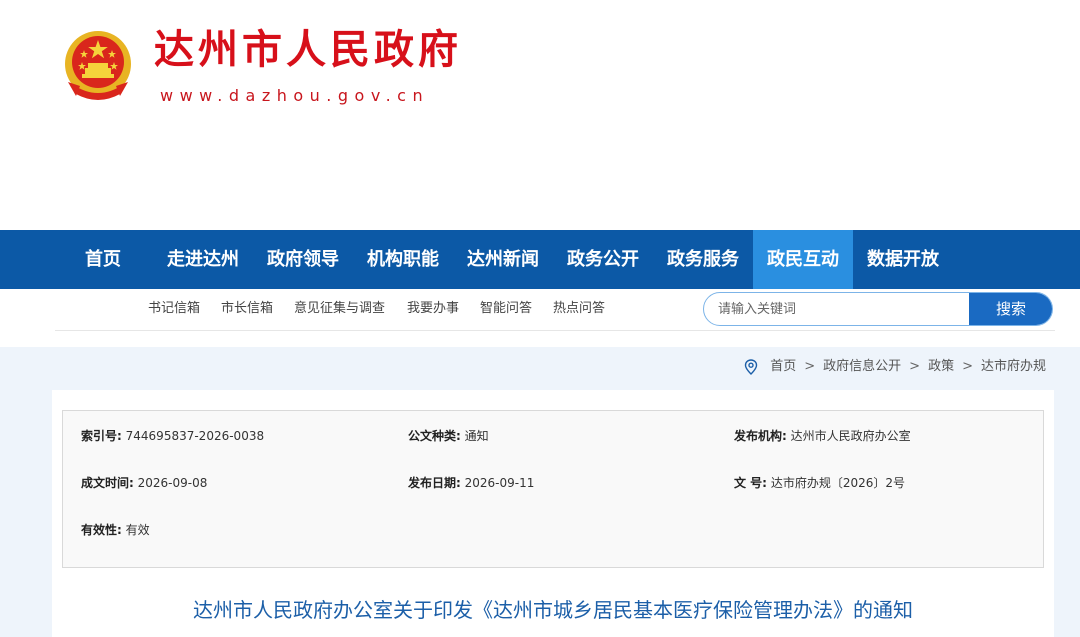 The width and height of the screenshot is (1080, 637). I want to click on breadcrumb-current: 达市府办规, so click(1013, 367).